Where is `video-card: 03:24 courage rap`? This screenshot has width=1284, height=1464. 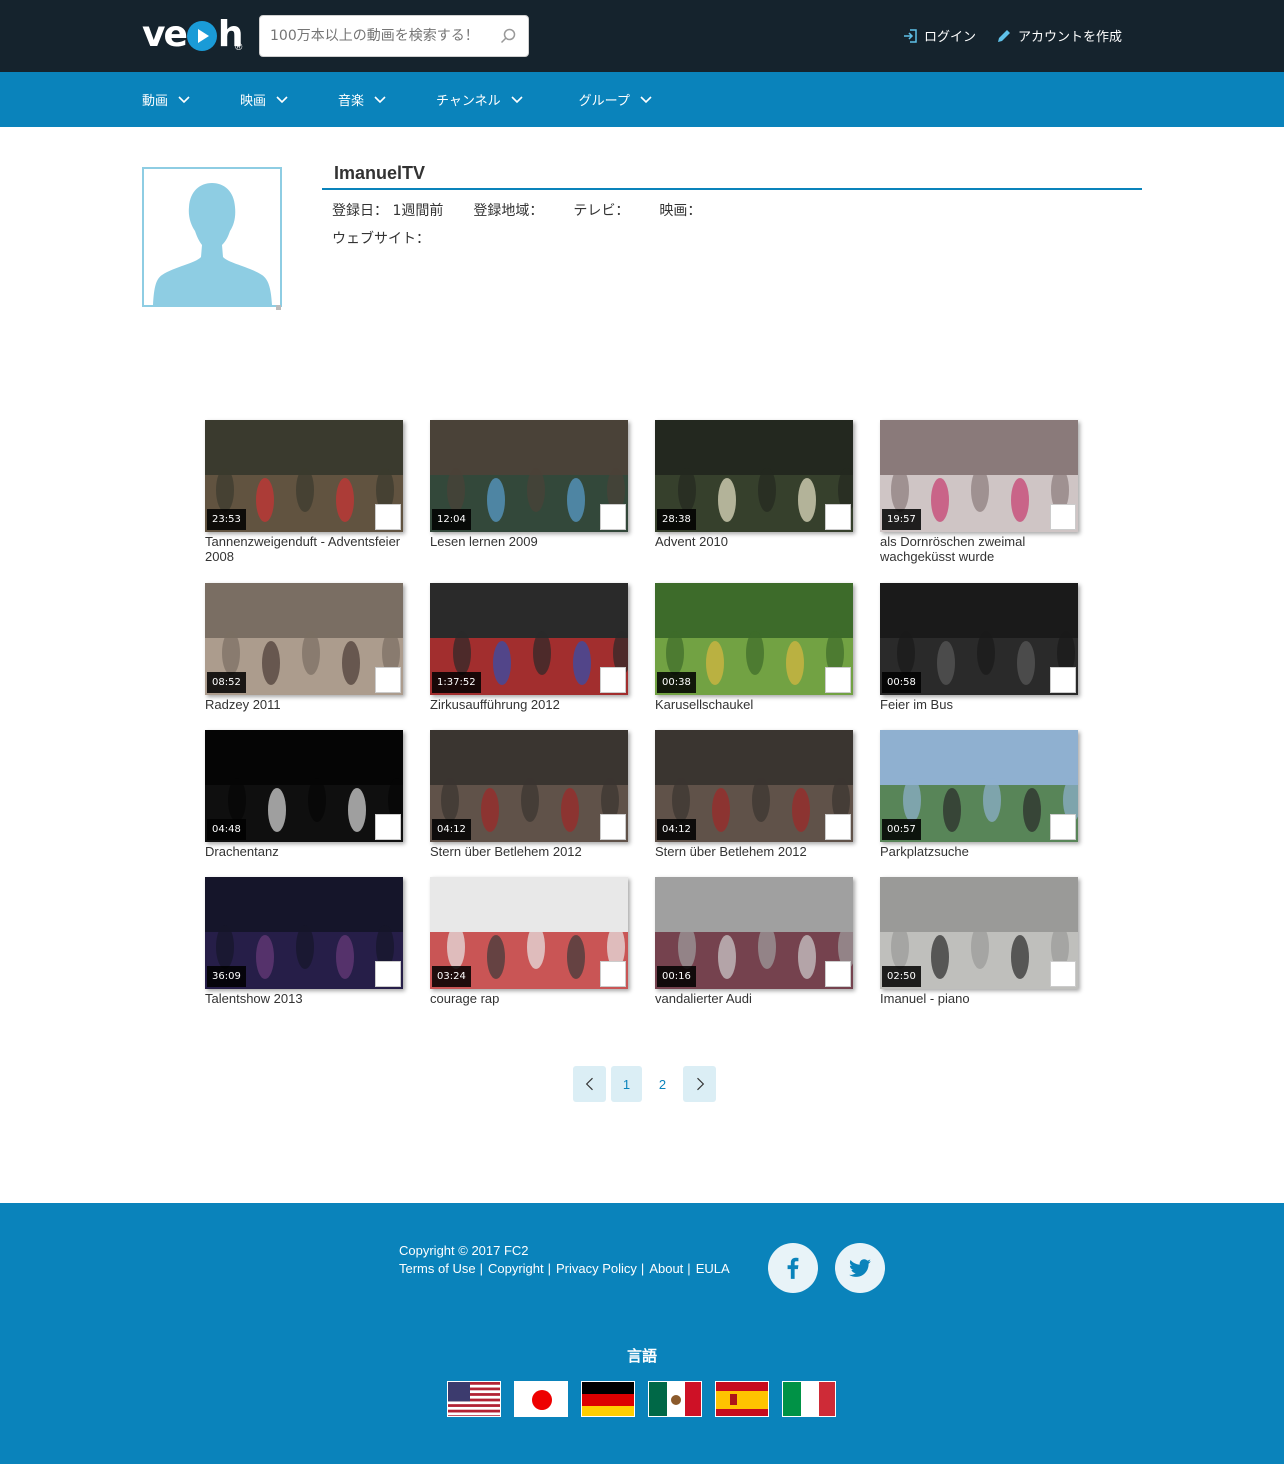
video-card: 03:24 courage rap is located at coordinates (529, 950).